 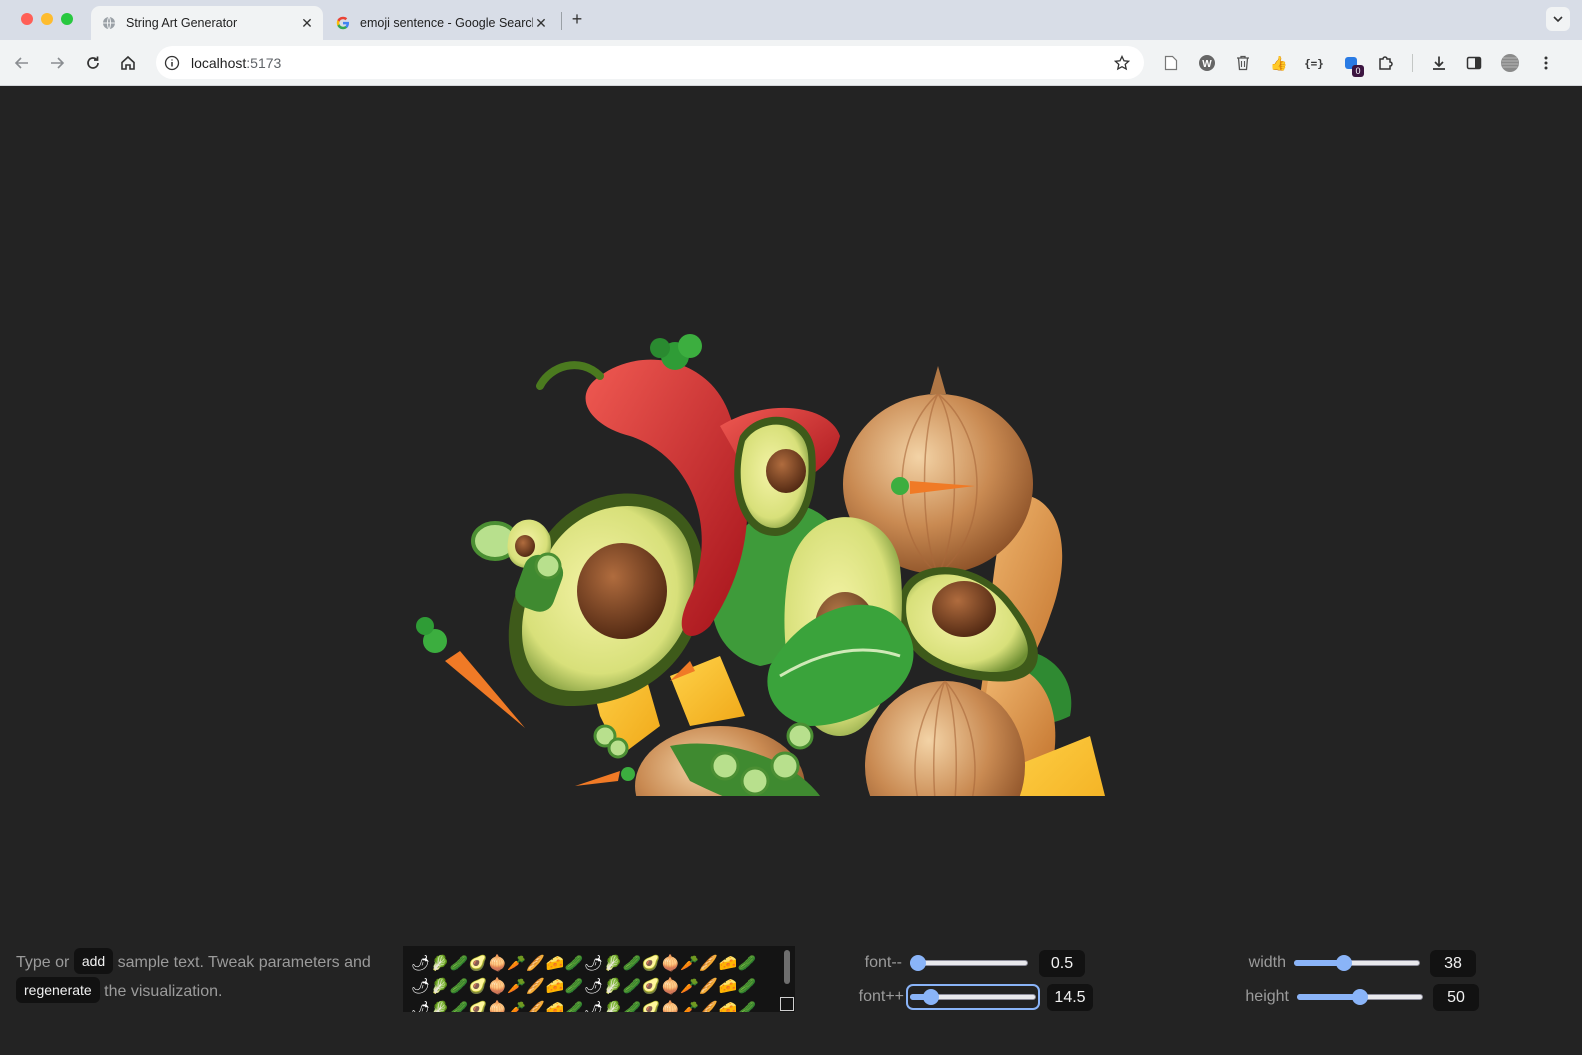 I want to click on profile-avatar-icon, so click(x=1510, y=63).